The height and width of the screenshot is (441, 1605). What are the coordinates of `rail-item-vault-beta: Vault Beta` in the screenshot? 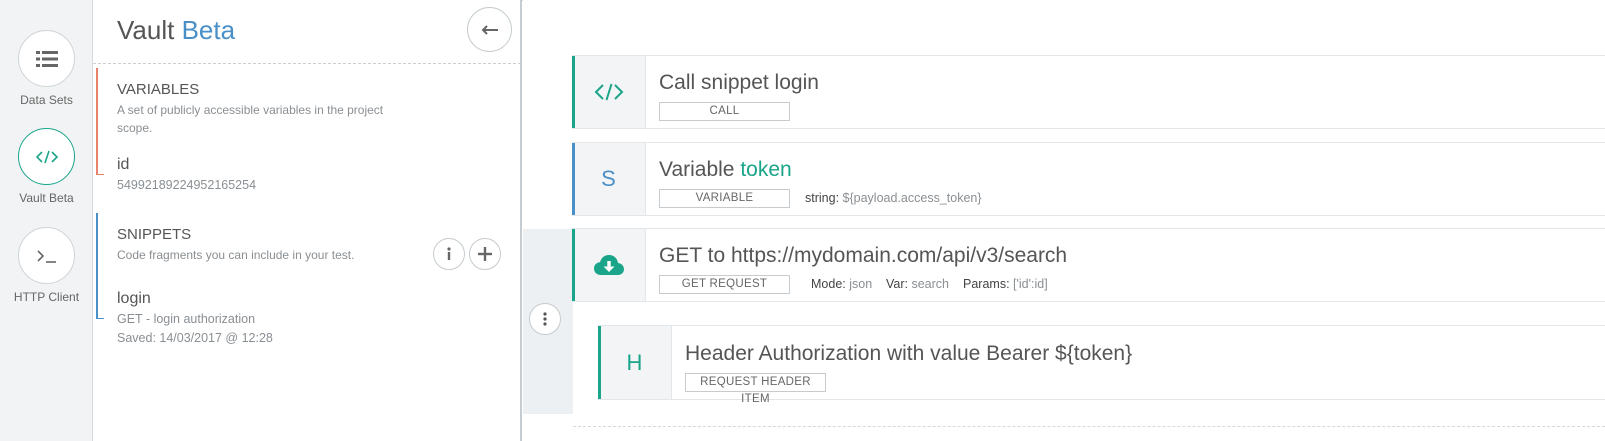 It's located at (46, 166).